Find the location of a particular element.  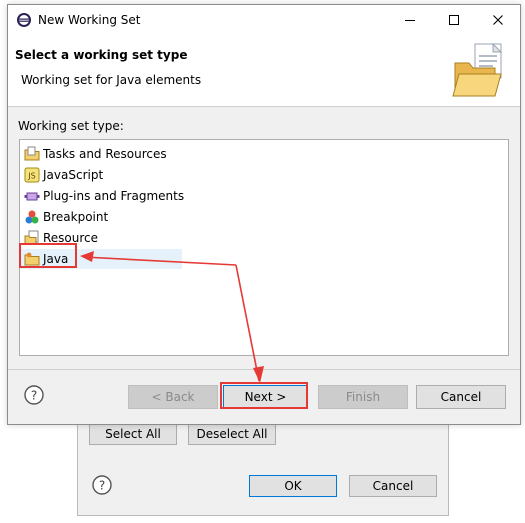

close-icon is located at coordinates (498, 20).